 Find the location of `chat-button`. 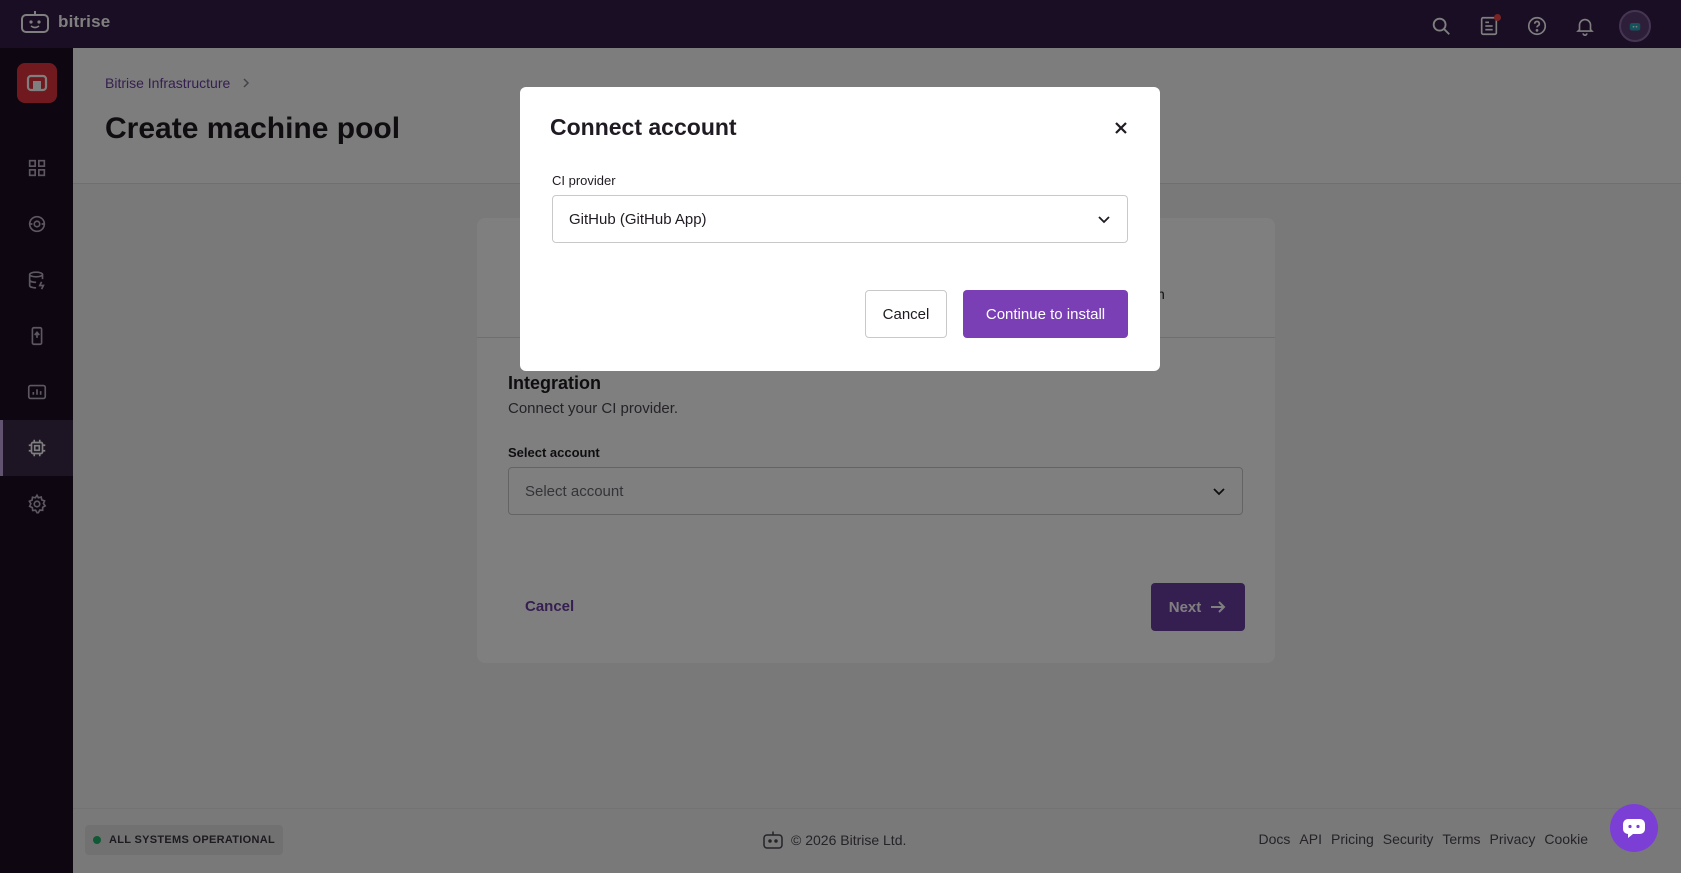

chat-button is located at coordinates (1634, 828).